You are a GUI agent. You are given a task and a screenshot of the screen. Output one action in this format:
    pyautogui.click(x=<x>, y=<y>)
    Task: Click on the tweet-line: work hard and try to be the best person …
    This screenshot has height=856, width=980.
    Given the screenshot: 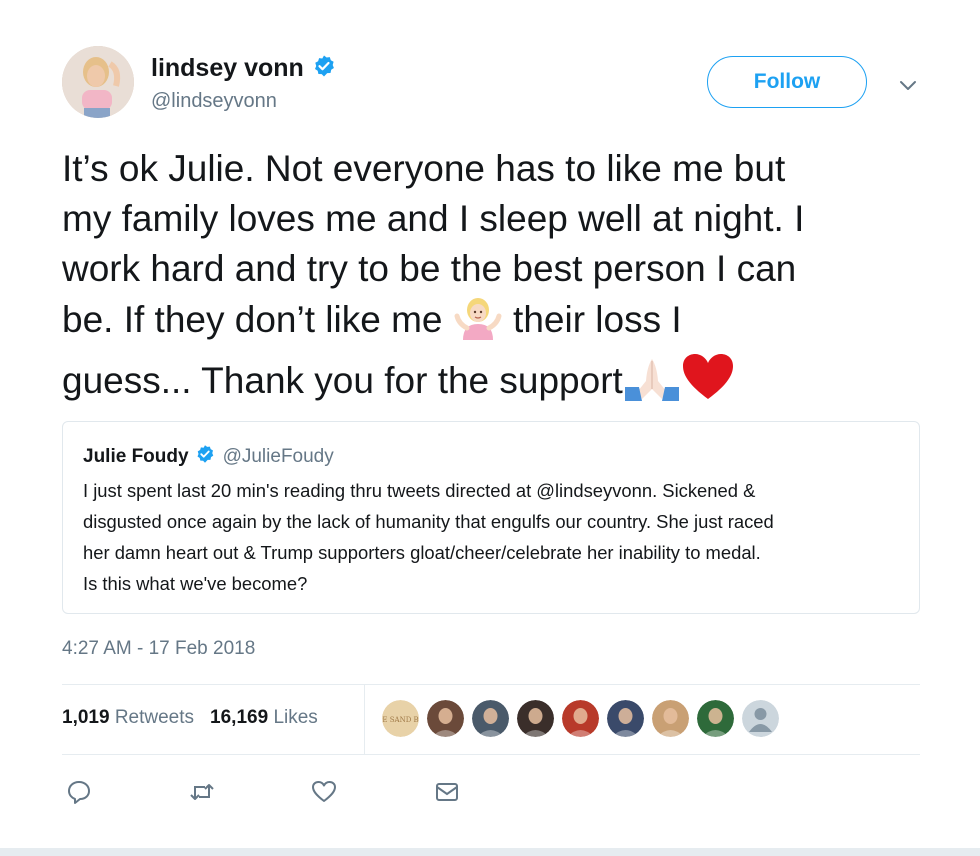 What is the action you would take?
    pyautogui.click(x=429, y=268)
    